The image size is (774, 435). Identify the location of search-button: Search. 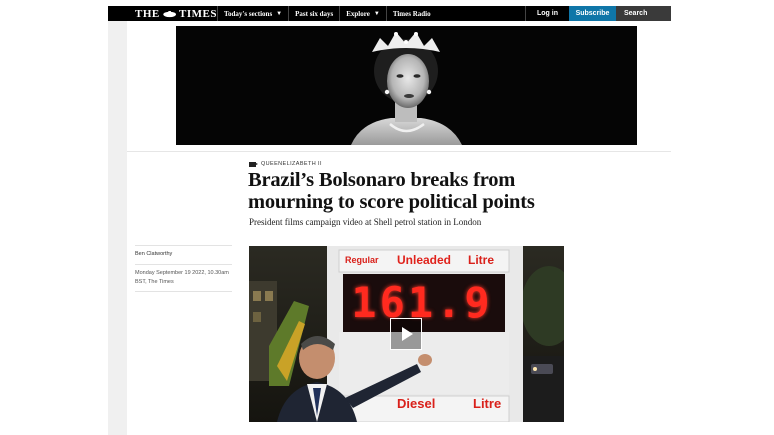
(643, 13).